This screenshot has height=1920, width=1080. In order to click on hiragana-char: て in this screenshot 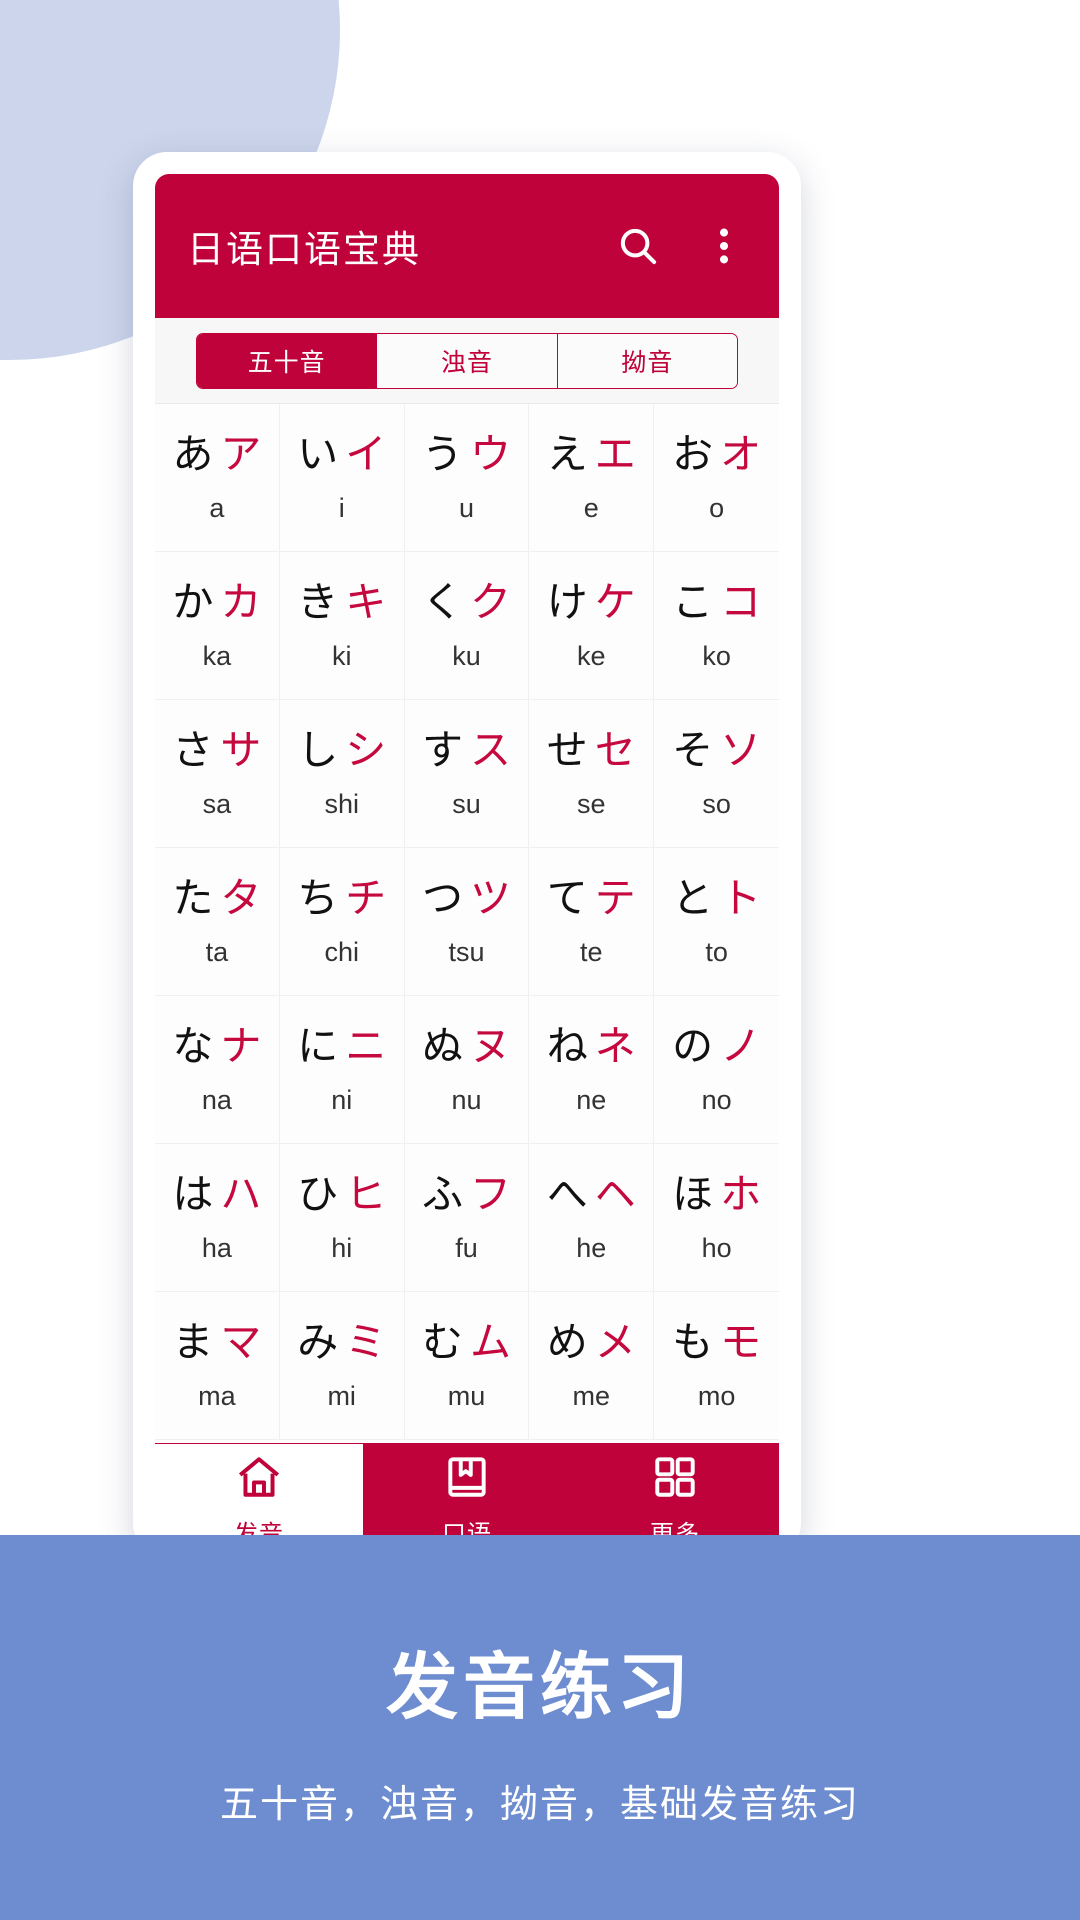, I will do `click(567, 897)`.